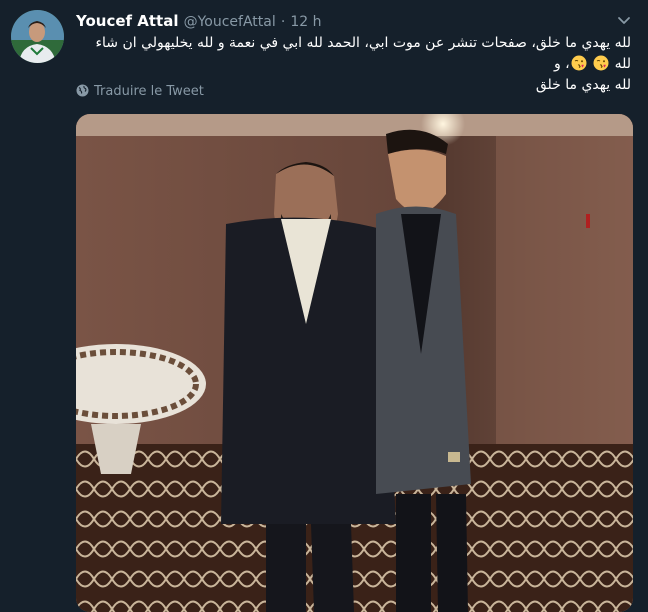 This screenshot has width=648, height=612. I want to click on chevron-down-icon, so click(624, 20).